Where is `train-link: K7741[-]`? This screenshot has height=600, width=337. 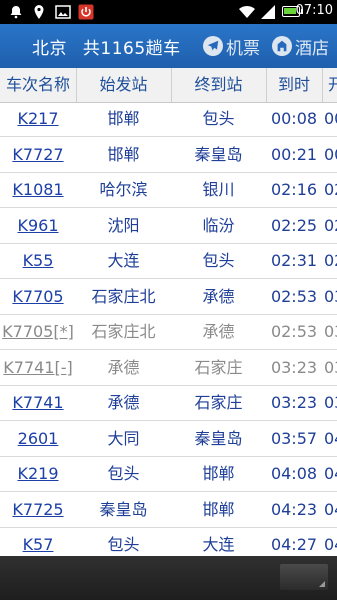
train-link: K7741[-] is located at coordinates (37, 367).